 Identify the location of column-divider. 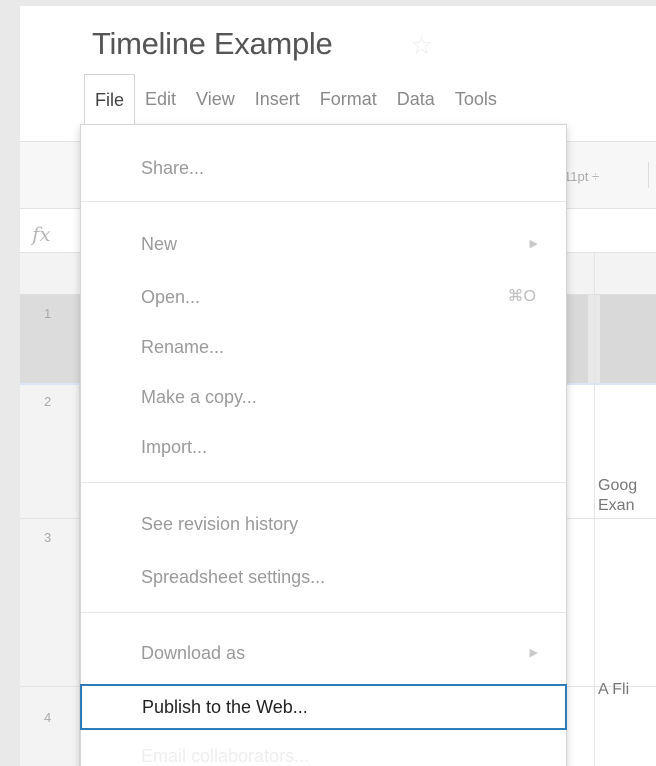
(594, 509).